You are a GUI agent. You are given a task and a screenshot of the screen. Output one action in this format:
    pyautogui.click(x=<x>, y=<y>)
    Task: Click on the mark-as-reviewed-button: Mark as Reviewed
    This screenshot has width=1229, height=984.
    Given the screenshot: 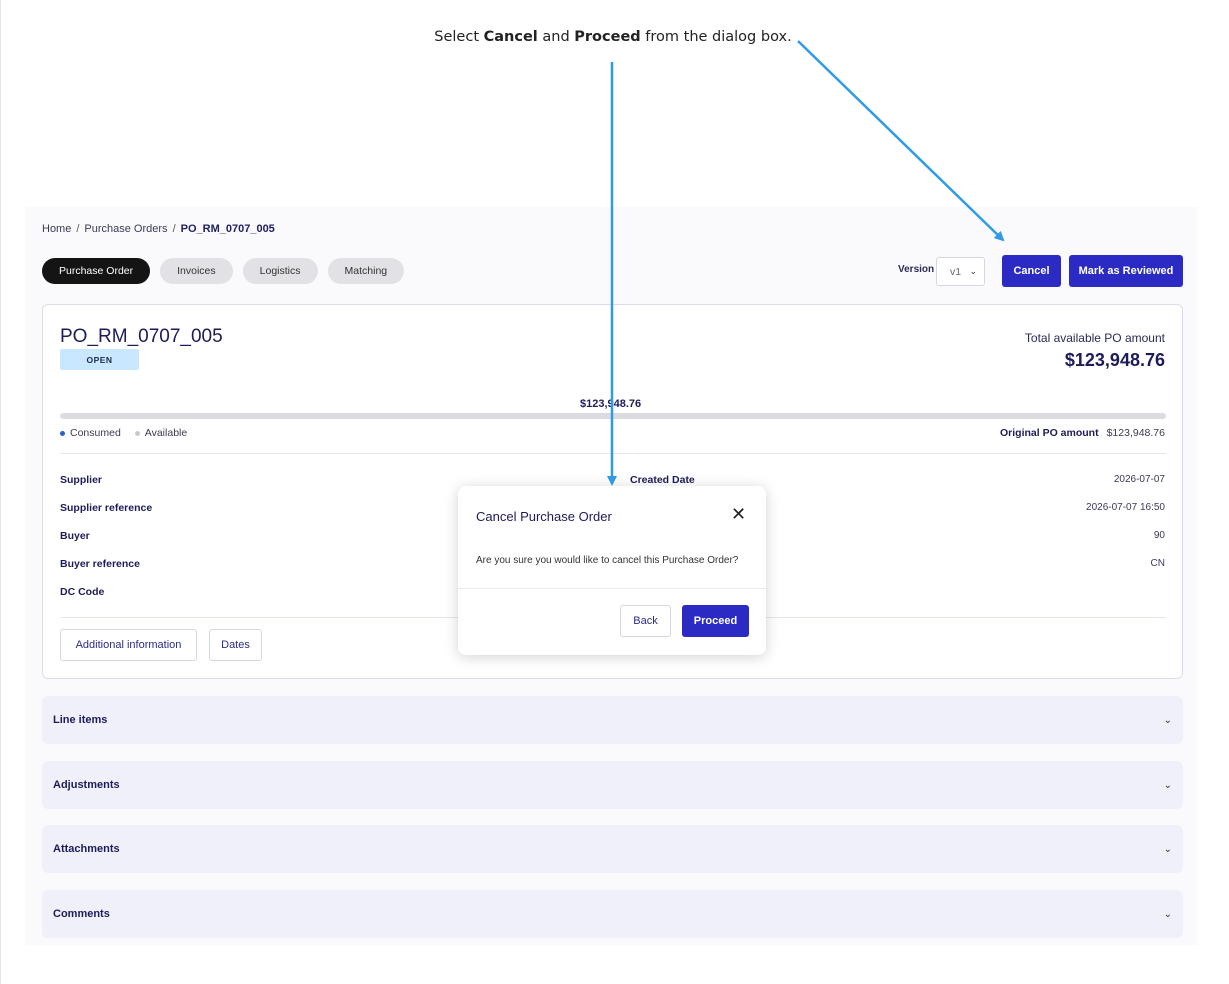 What is the action you would take?
    pyautogui.click(x=1126, y=271)
    